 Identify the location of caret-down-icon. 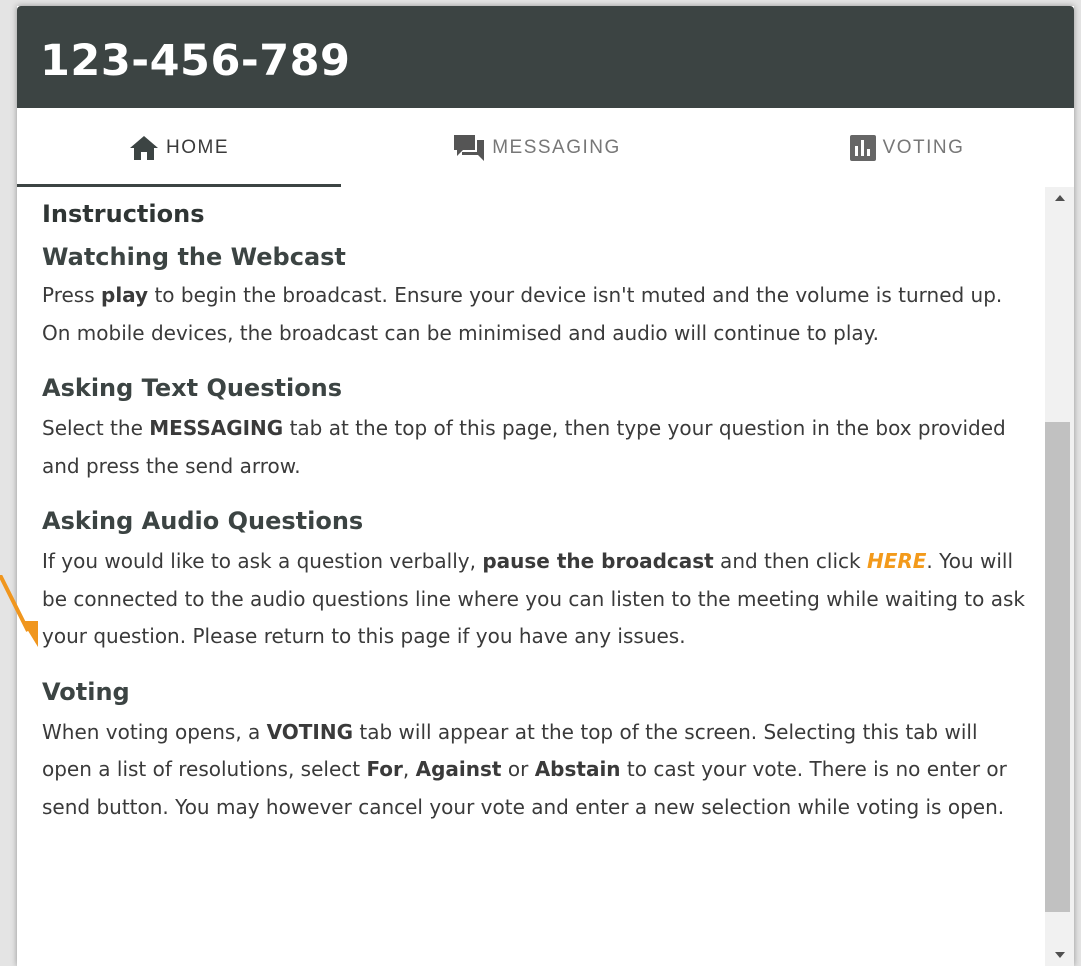
(1059, 955).